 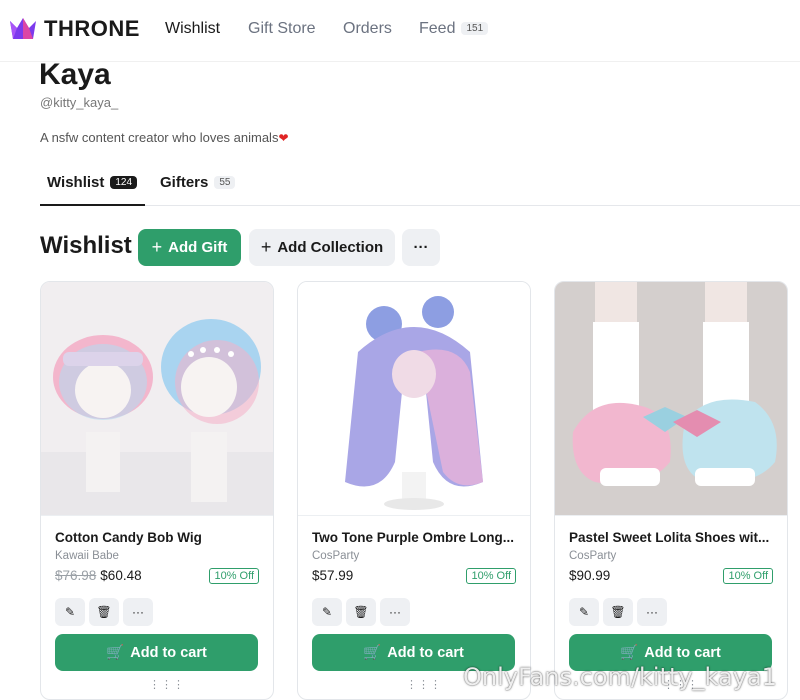 I want to click on profile-handle: @kitty_kaya_, so click(x=79, y=102).